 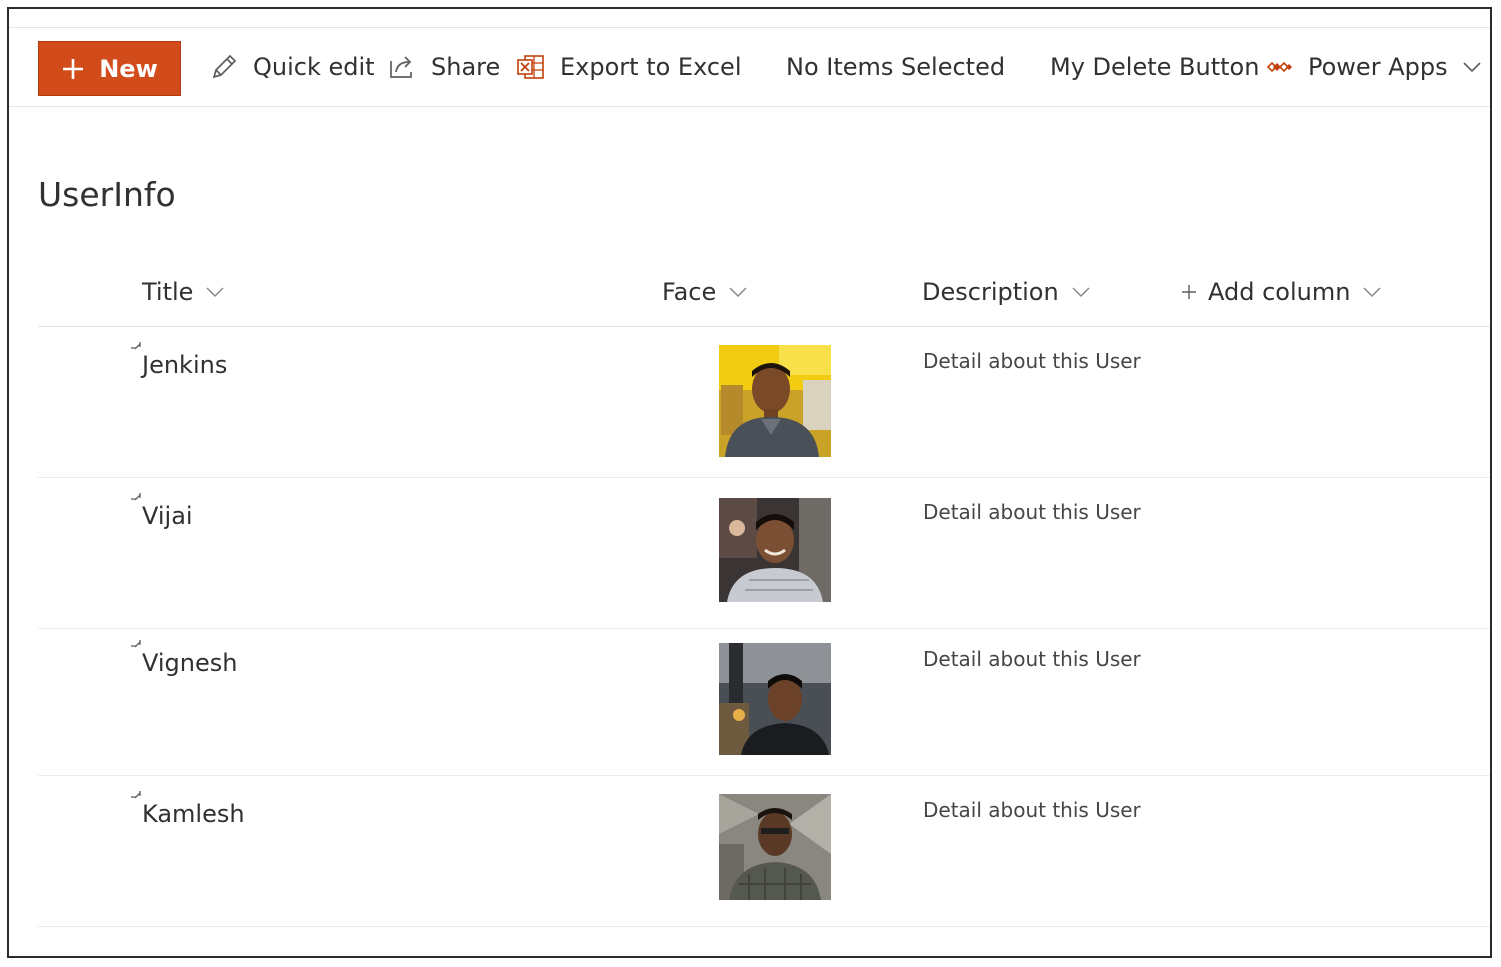 I want to click on share-icon, so click(x=402, y=67).